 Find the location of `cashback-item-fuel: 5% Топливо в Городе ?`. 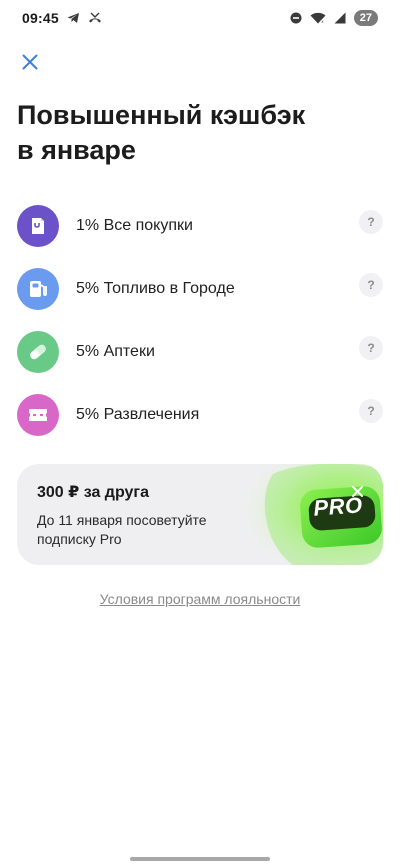

cashback-item-fuel: 5% Топливо в Городе ? is located at coordinates (200, 288).